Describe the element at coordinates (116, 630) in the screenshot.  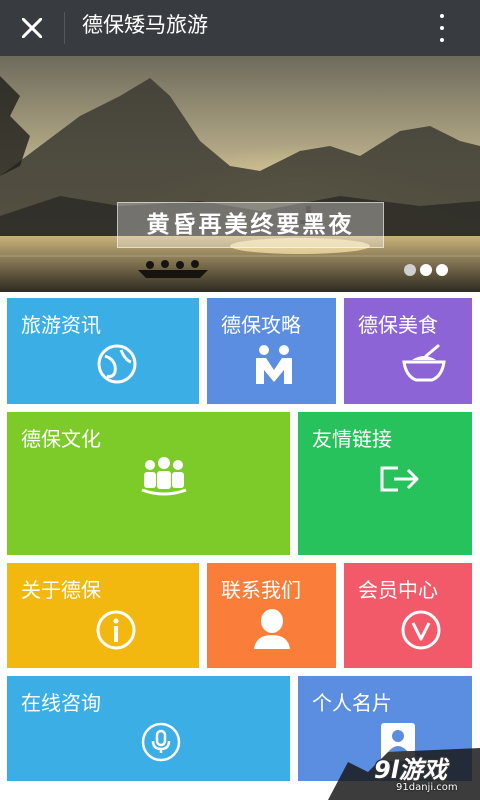
I see `info-icon` at that location.